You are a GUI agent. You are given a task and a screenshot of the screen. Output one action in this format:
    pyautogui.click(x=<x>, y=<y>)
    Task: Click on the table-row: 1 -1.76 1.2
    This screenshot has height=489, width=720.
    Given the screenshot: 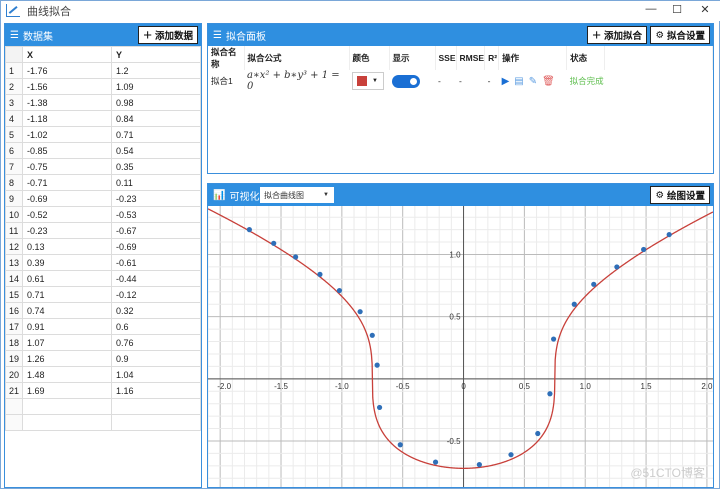 What is the action you would take?
    pyautogui.click(x=103, y=70)
    